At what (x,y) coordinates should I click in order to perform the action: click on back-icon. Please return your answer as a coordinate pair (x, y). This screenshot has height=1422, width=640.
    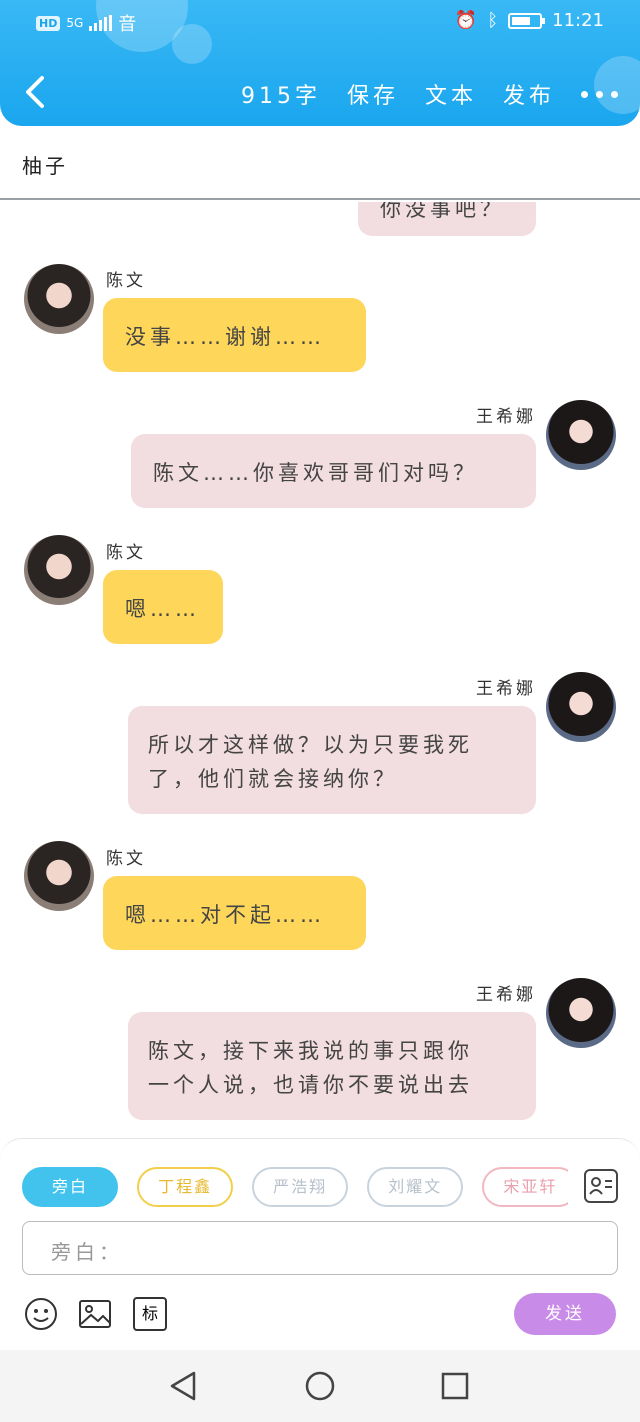
    Looking at the image, I should click on (35, 92).